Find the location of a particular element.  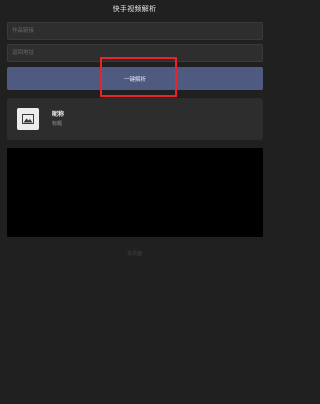

avatar is located at coordinates (28, 119).